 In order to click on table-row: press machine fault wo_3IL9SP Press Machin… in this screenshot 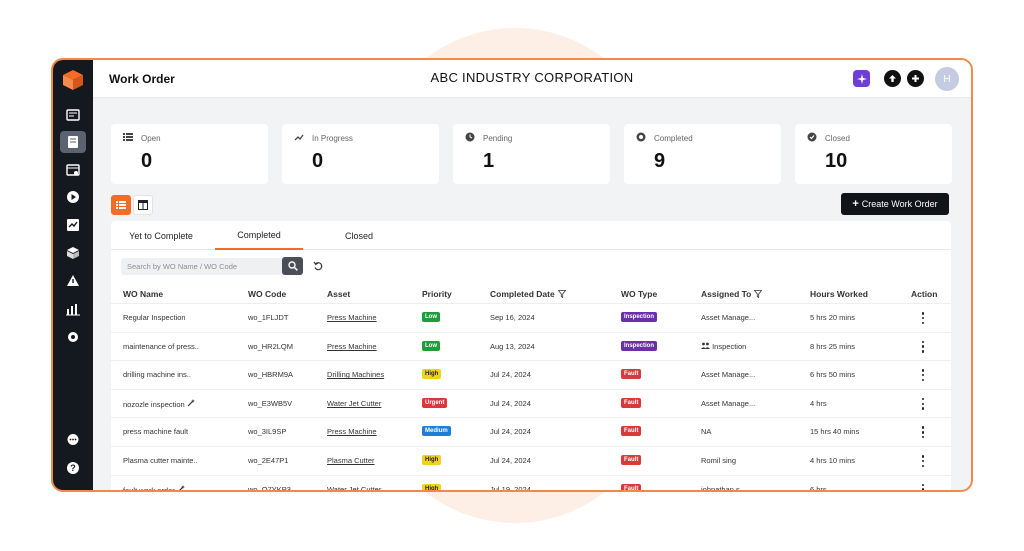, I will do `click(531, 431)`.